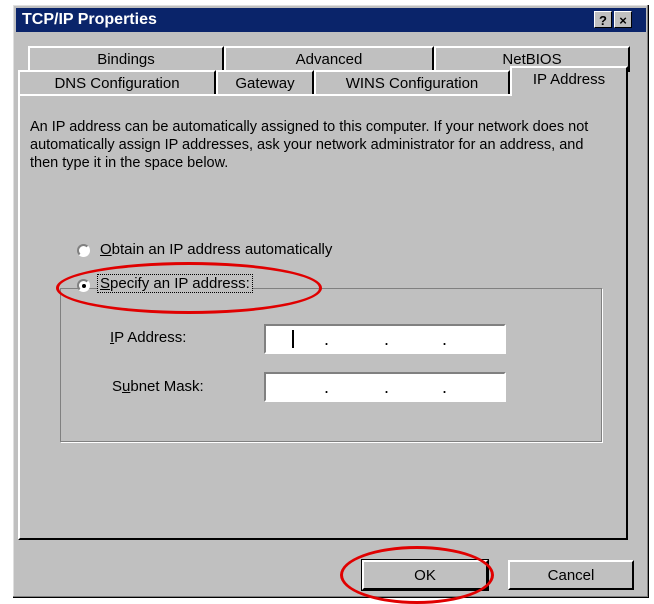 This screenshot has width=654, height=604. What do you see at coordinates (293, 339) in the screenshot?
I see `text-caret` at bounding box center [293, 339].